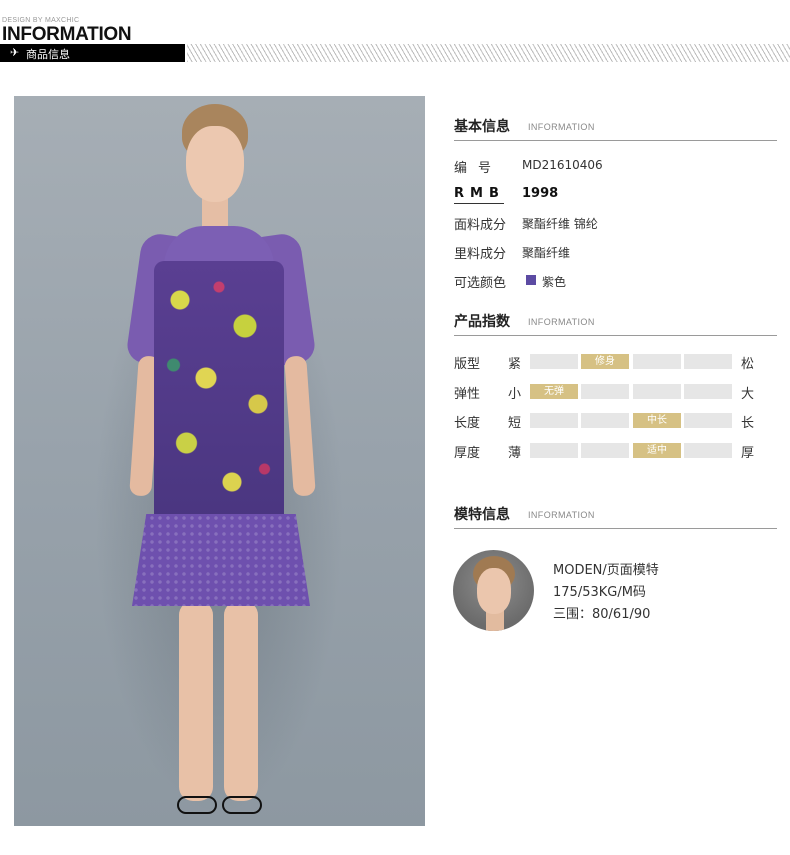 The height and width of the screenshot is (855, 790). What do you see at coordinates (657, 420) in the screenshot?
I see `index-scale-cell: 中长` at bounding box center [657, 420].